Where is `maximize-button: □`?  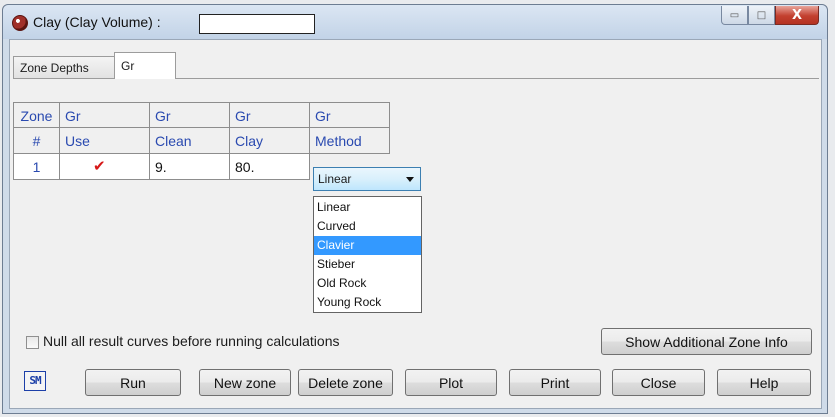 maximize-button: □ is located at coordinates (761, 15).